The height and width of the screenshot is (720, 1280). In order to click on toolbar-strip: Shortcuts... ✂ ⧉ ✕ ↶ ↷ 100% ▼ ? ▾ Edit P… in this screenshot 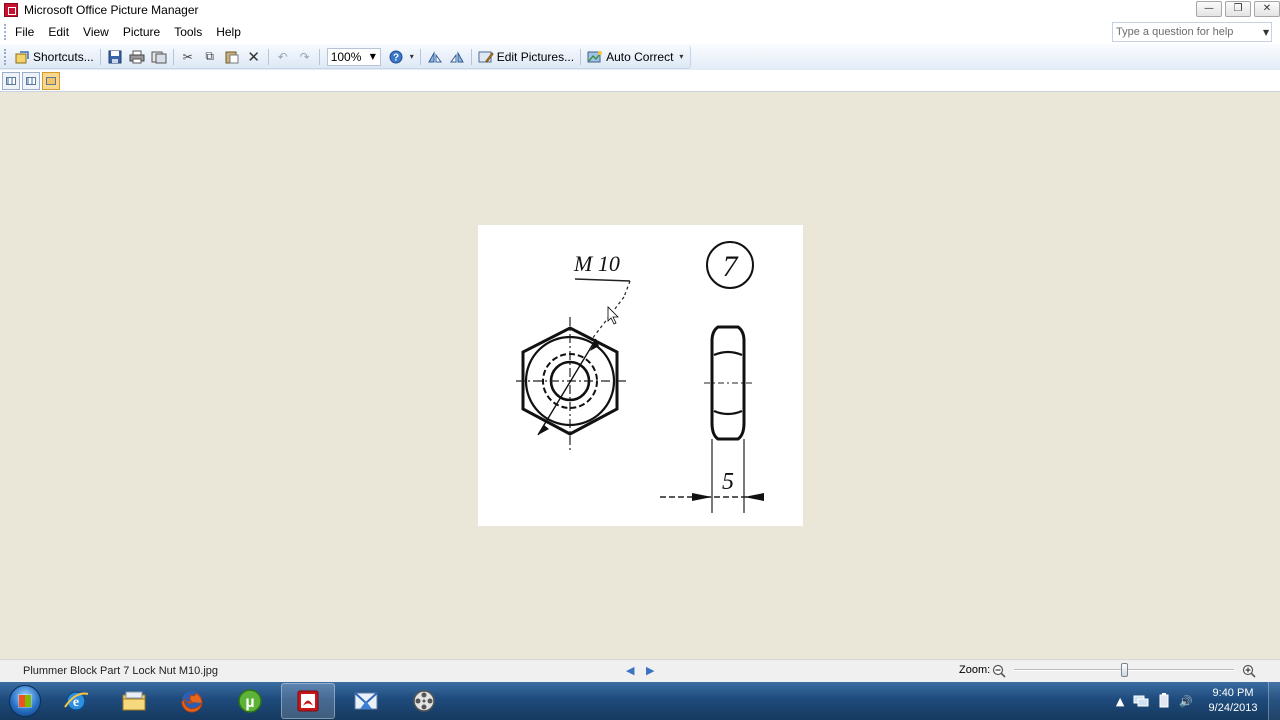, I will do `click(346, 57)`.